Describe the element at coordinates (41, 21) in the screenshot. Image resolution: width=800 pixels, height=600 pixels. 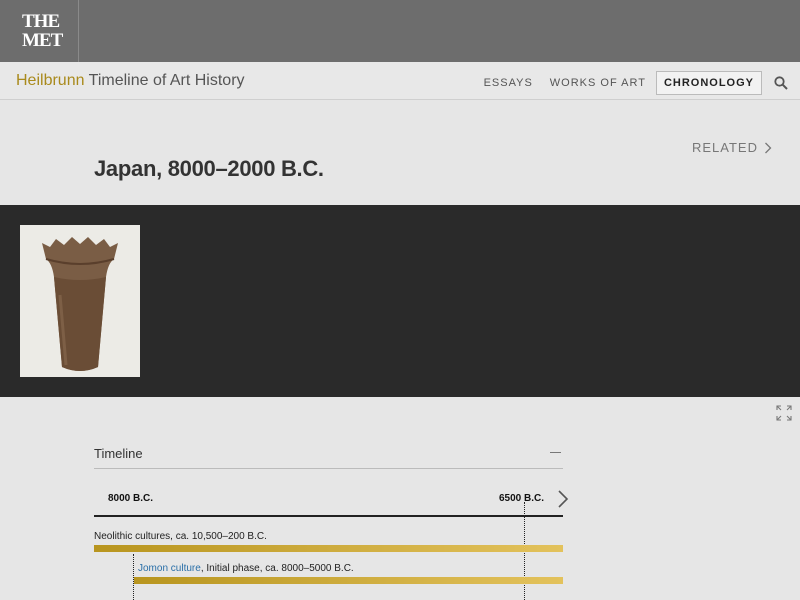
I see `logo-line-1: THE` at that location.